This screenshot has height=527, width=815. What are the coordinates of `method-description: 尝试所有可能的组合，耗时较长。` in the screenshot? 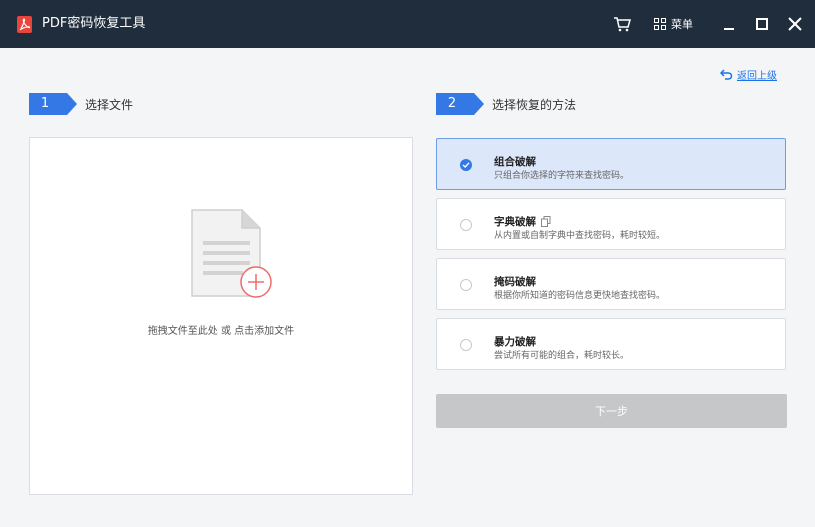 It's located at (562, 356).